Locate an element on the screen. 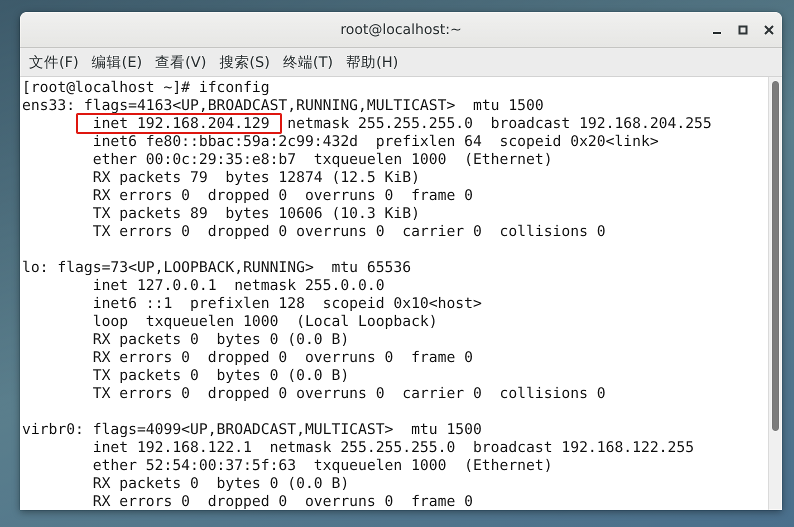  close-icon is located at coordinates (769, 29).